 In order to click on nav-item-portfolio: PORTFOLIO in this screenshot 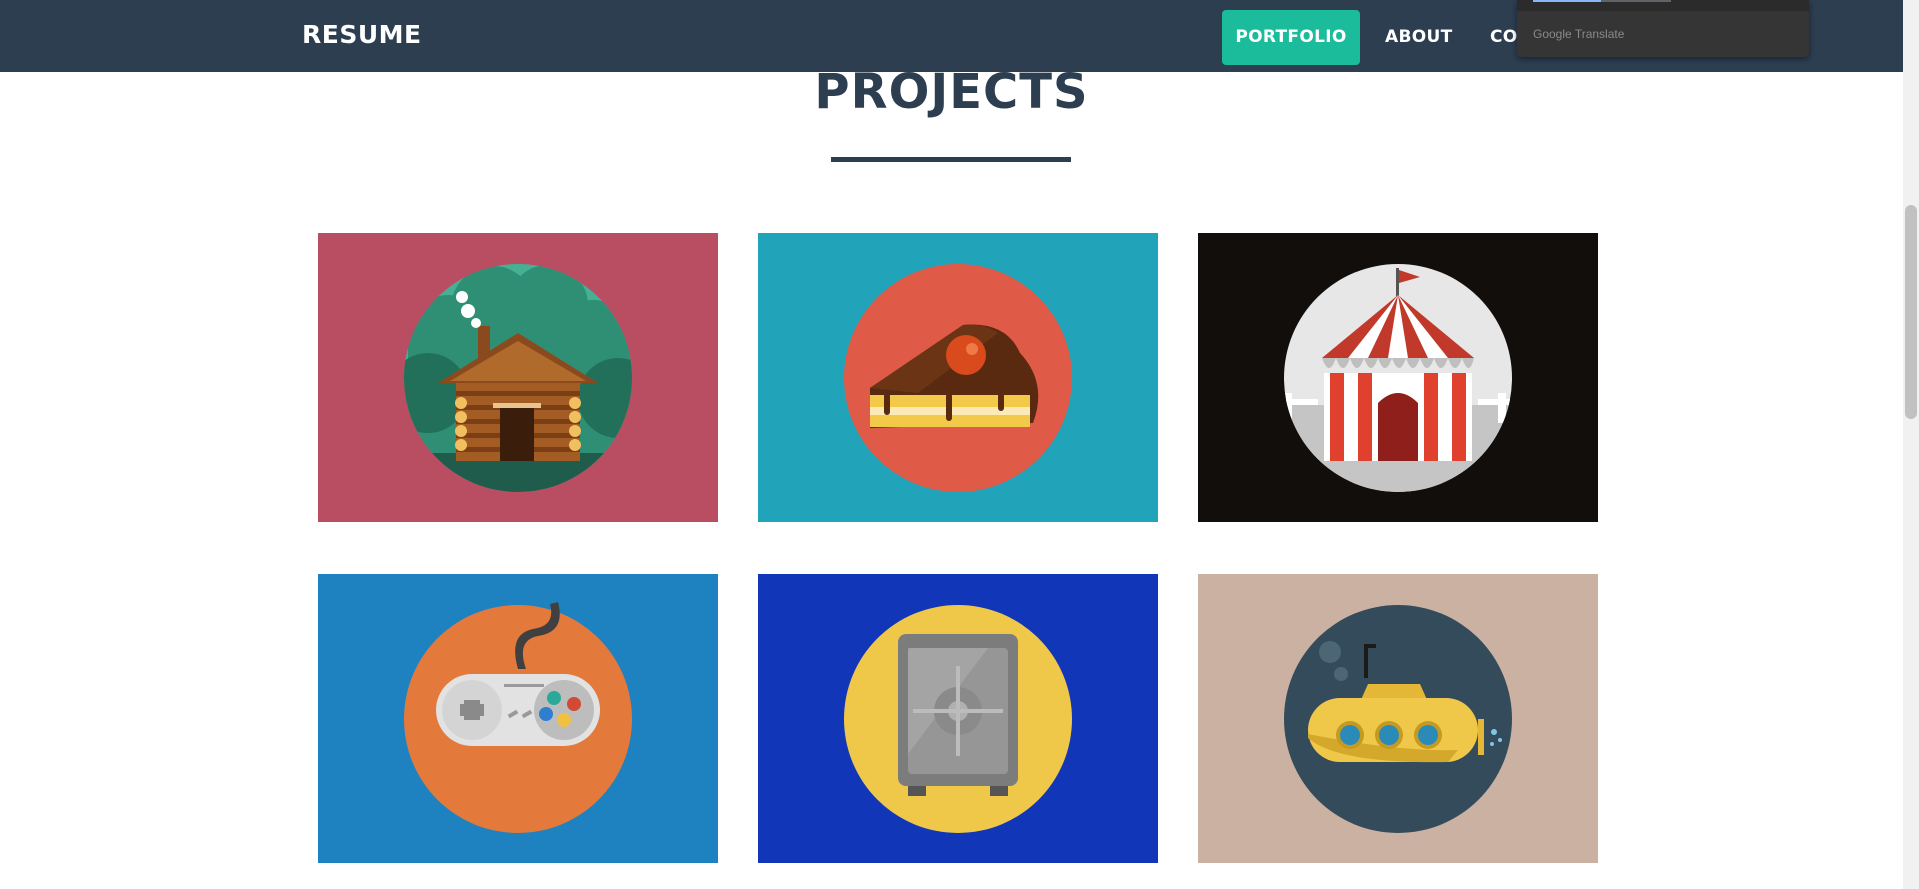, I will do `click(1291, 37)`.